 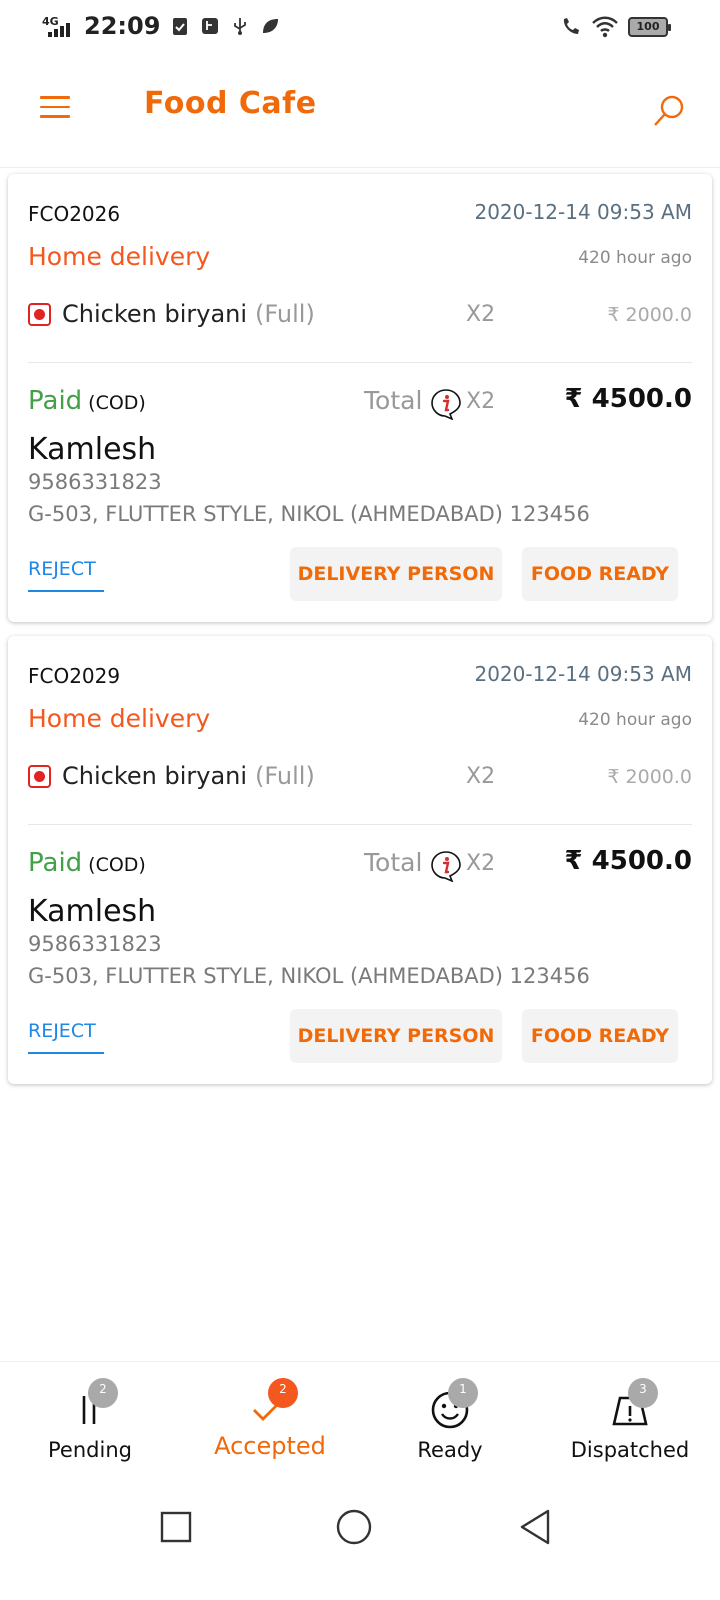 I want to click on pending-count-badge: 2, so click(x=103, y=1393).